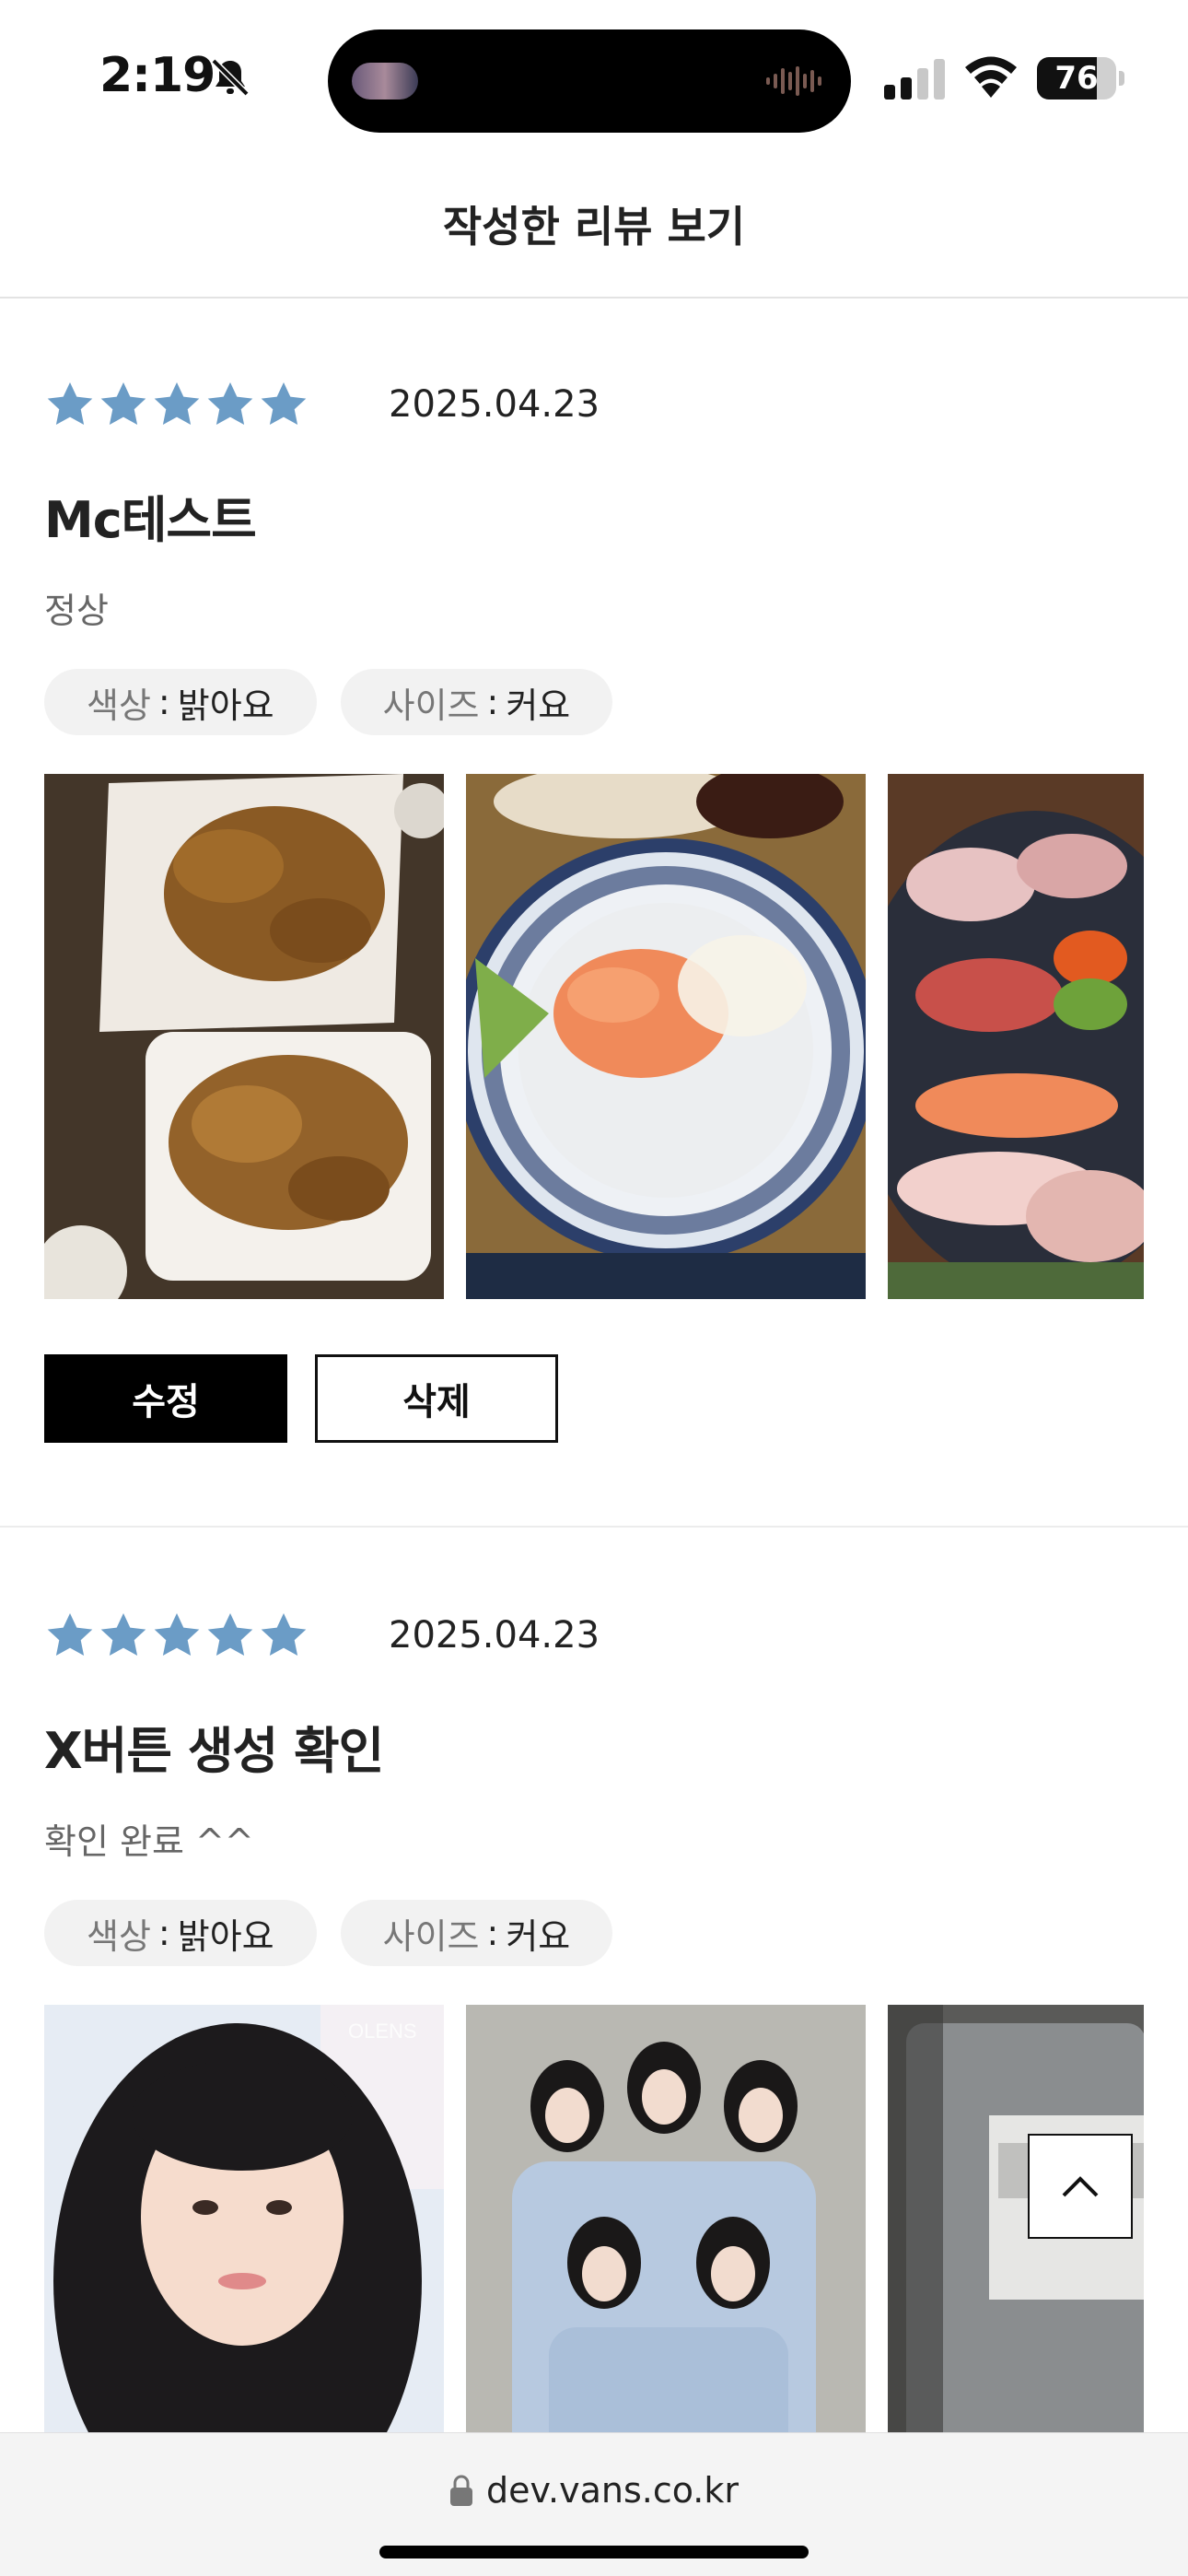 The image size is (1188, 2576). What do you see at coordinates (157, 75) in the screenshot?
I see `status-time: 2:19` at bounding box center [157, 75].